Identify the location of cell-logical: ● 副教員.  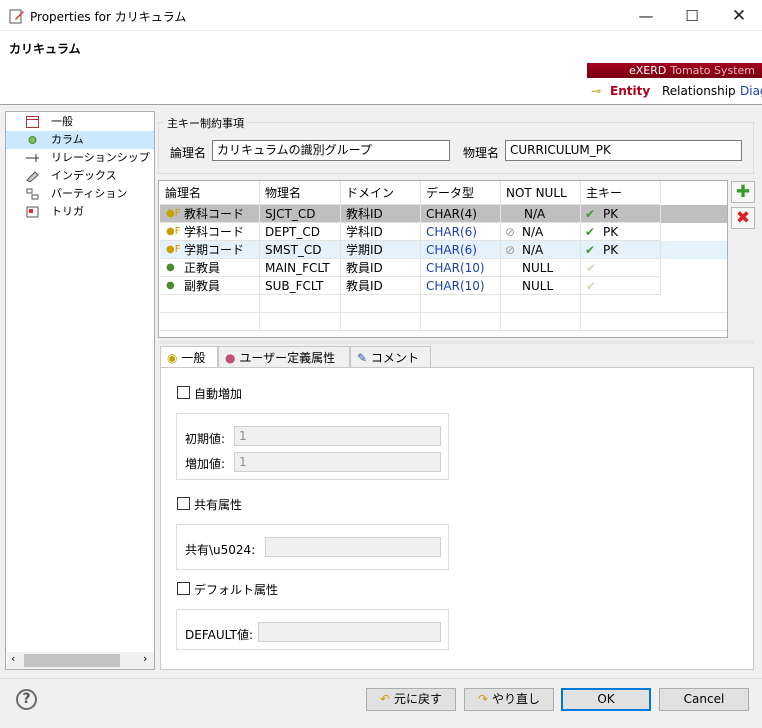
(210, 286).